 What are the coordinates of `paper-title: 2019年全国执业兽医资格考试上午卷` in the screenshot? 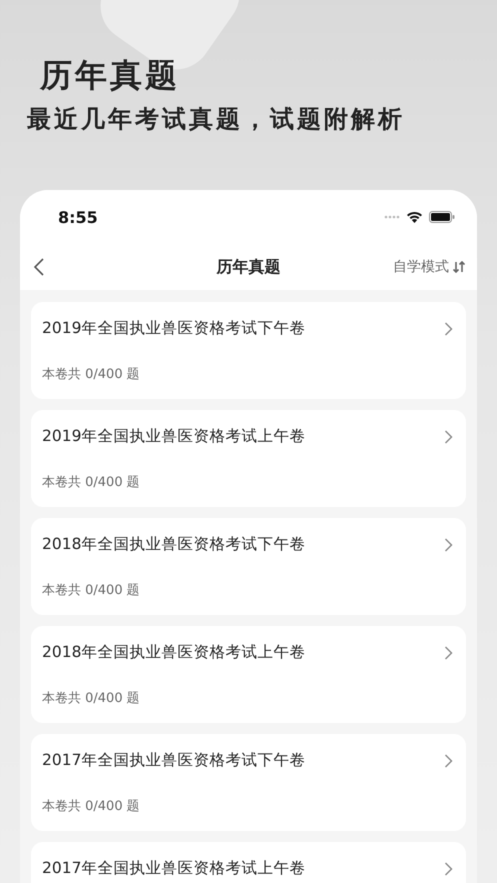 It's located at (174, 436).